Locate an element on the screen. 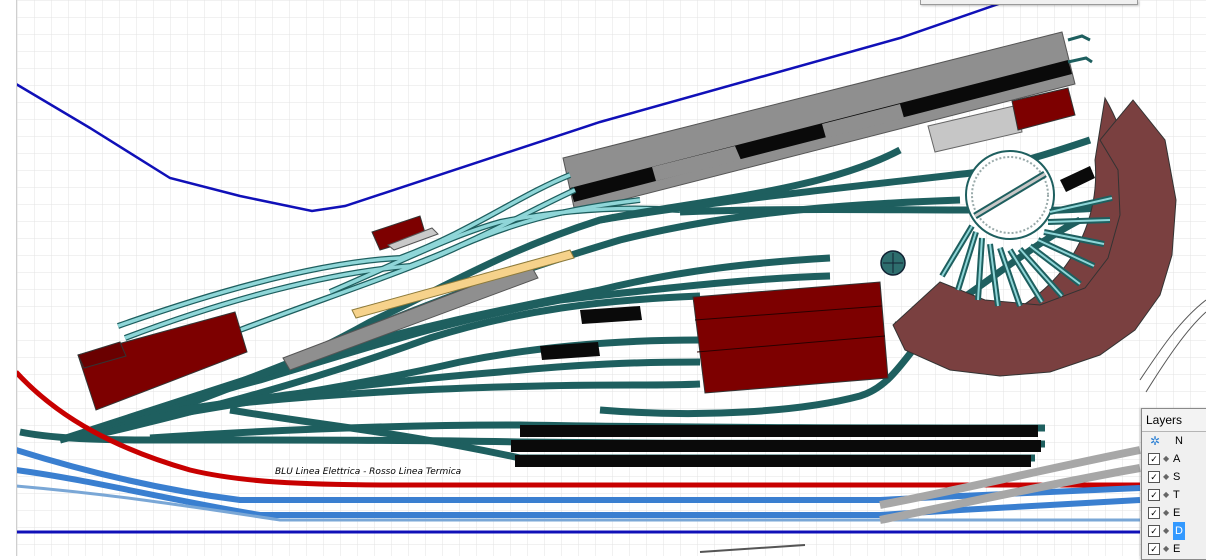  layers-header-row: ✲ N is located at coordinates (1174, 441).